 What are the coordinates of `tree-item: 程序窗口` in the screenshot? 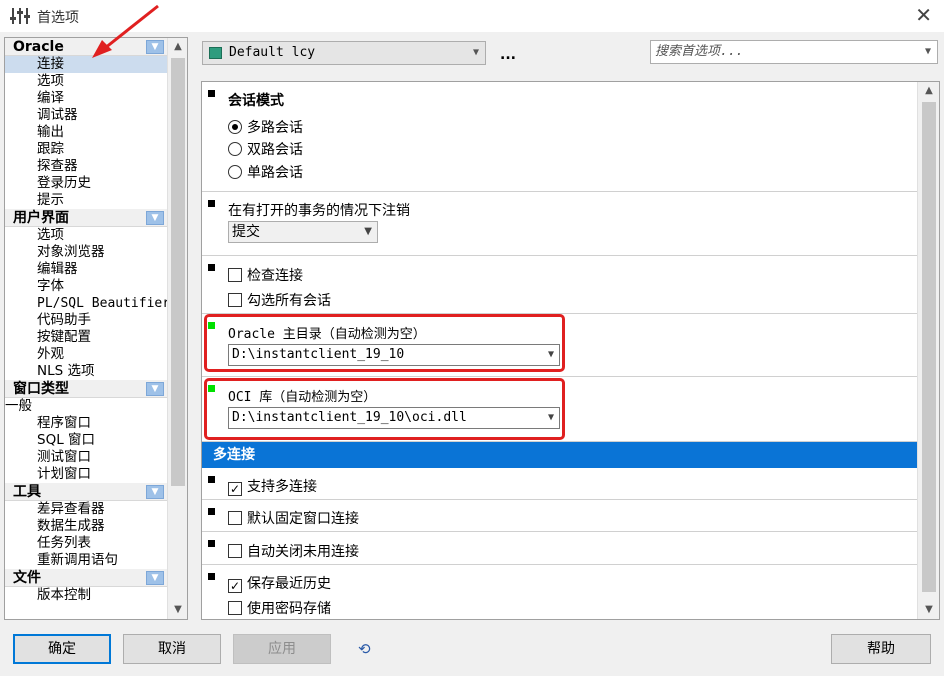 It's located at (86, 423).